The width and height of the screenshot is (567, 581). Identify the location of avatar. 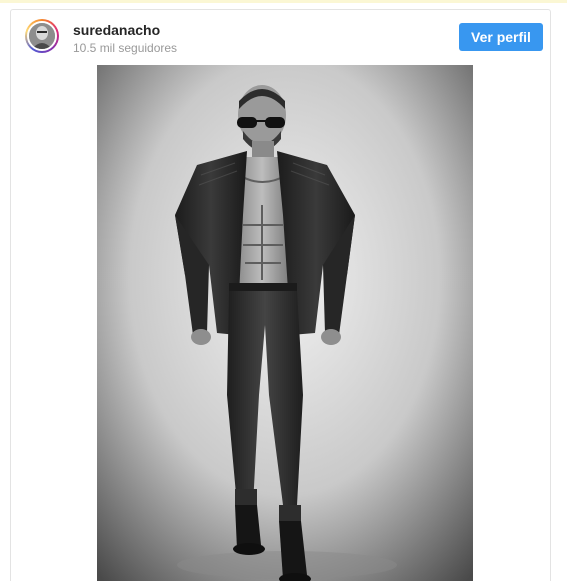
(42, 36).